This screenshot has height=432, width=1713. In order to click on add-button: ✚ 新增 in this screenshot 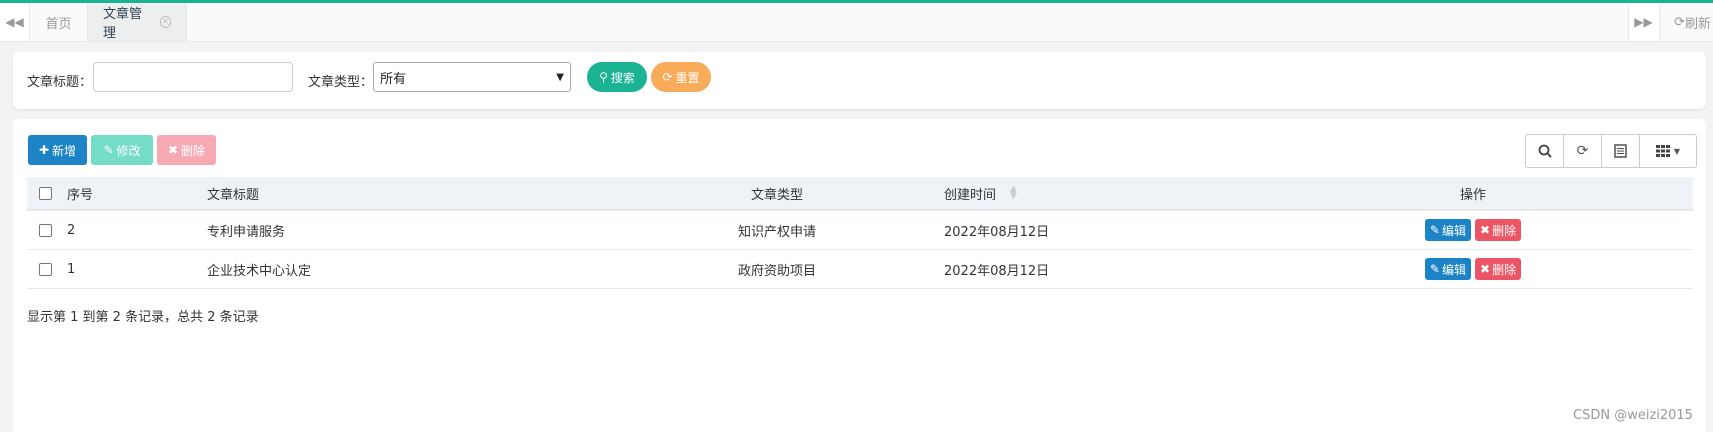, I will do `click(57, 150)`.